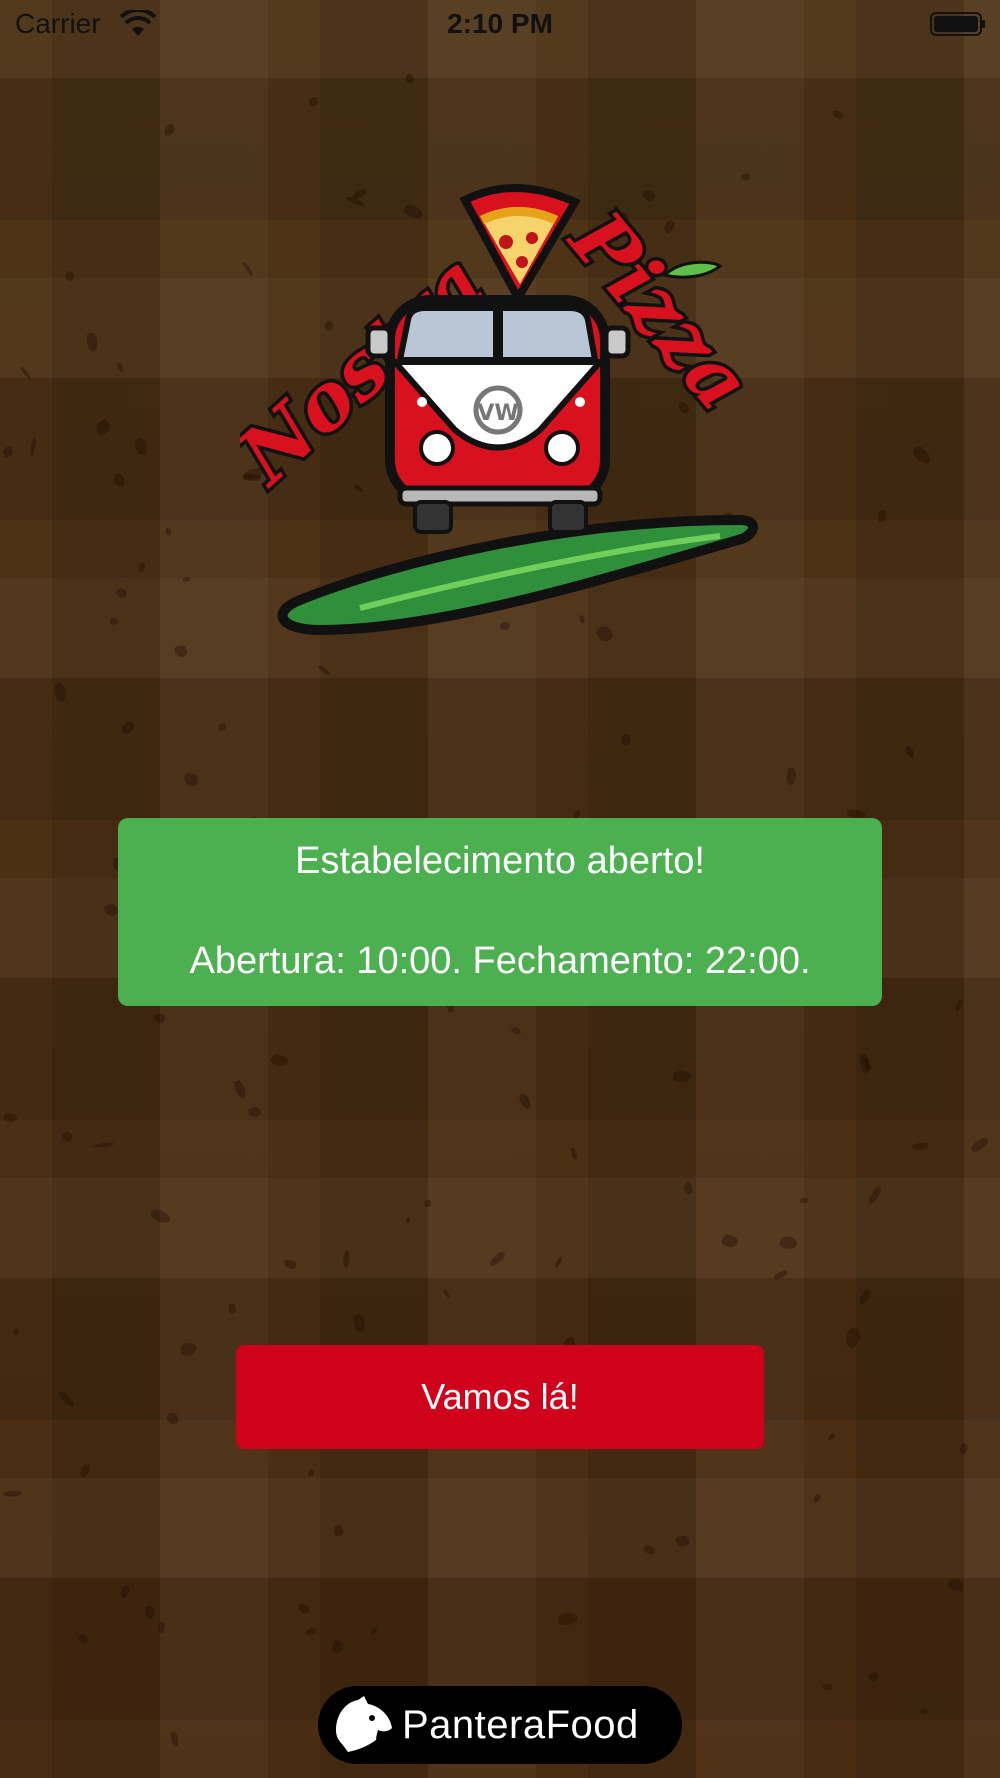 The height and width of the screenshot is (1778, 1000). What do you see at coordinates (500, 1397) in the screenshot?
I see `lets-go-button: Vamos lá!` at bounding box center [500, 1397].